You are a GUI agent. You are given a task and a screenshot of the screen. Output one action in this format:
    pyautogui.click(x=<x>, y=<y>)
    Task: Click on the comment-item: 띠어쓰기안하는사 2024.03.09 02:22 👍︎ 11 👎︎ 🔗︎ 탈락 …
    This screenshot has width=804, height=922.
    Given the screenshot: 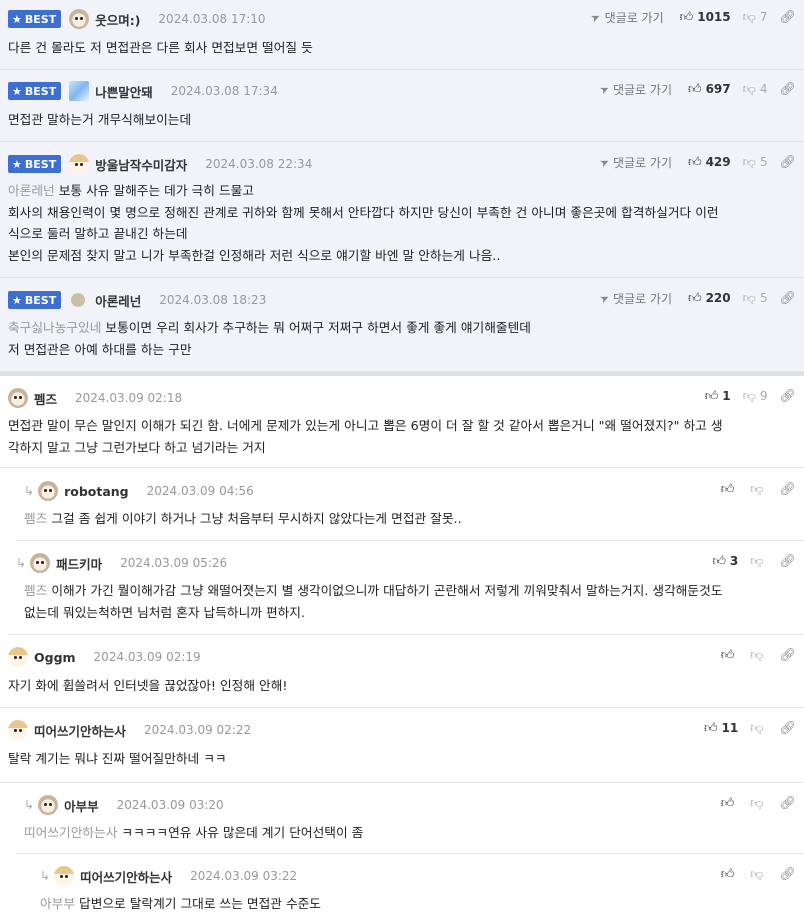 What is the action you would take?
    pyautogui.click(x=402, y=745)
    